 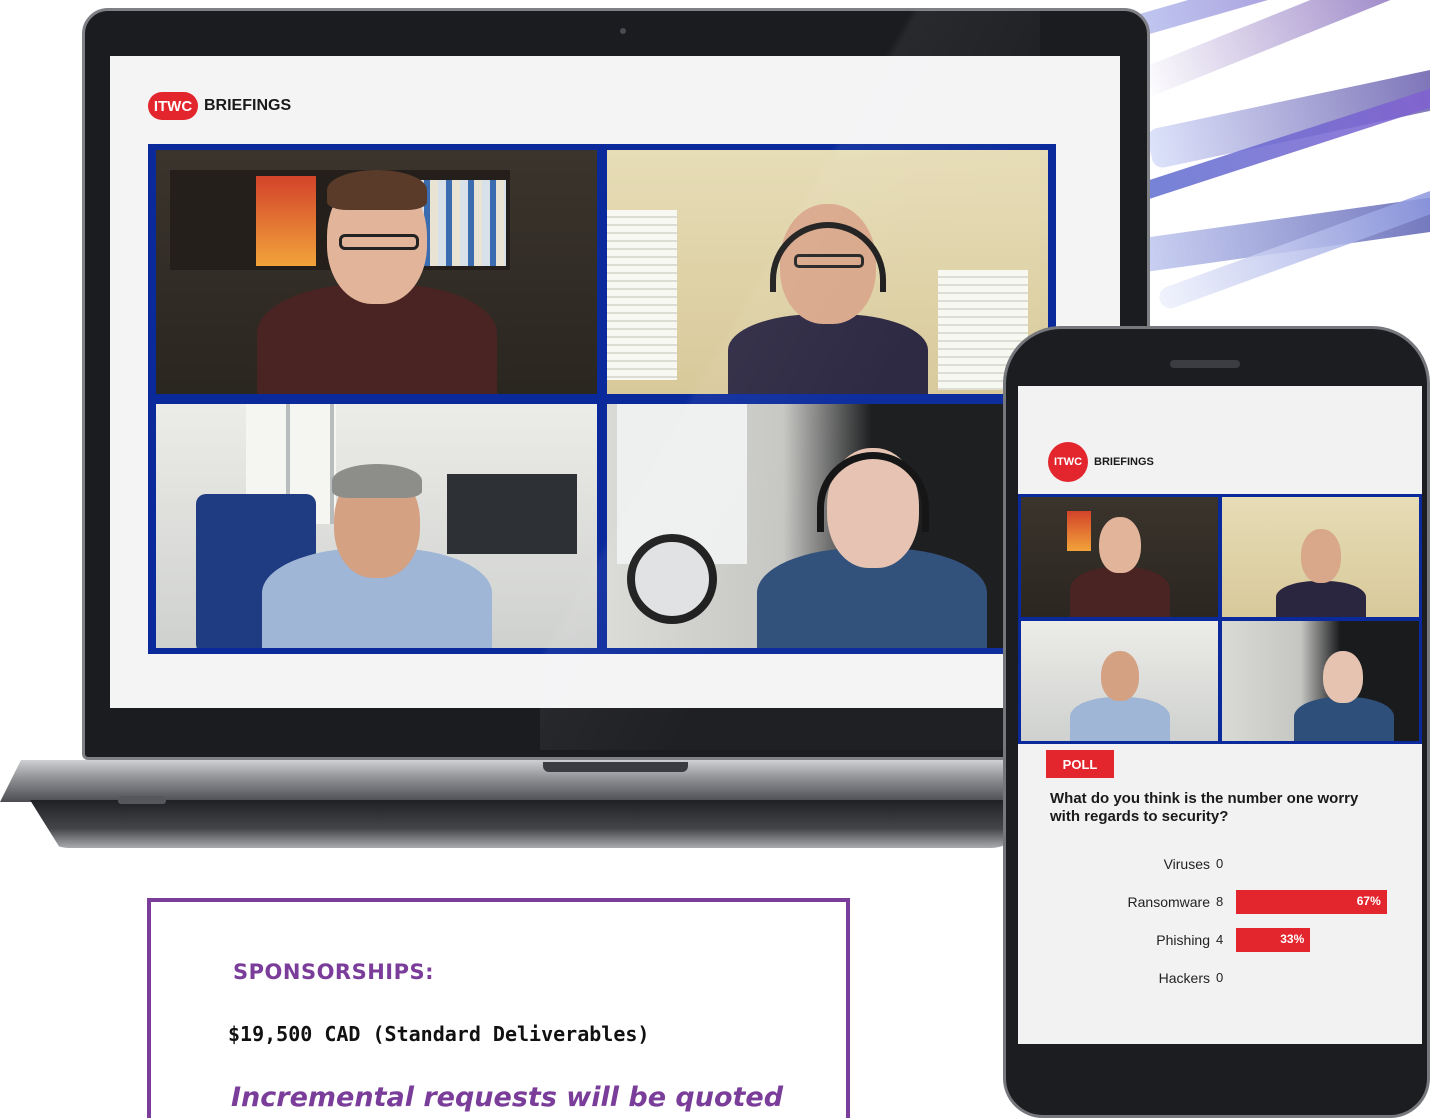 What do you see at coordinates (623, 31) in the screenshot?
I see `webcam-icon` at bounding box center [623, 31].